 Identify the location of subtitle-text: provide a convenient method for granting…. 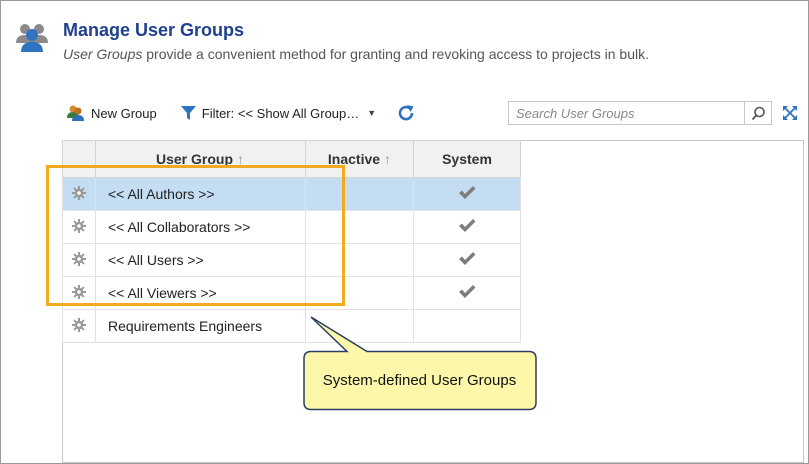
(395, 54).